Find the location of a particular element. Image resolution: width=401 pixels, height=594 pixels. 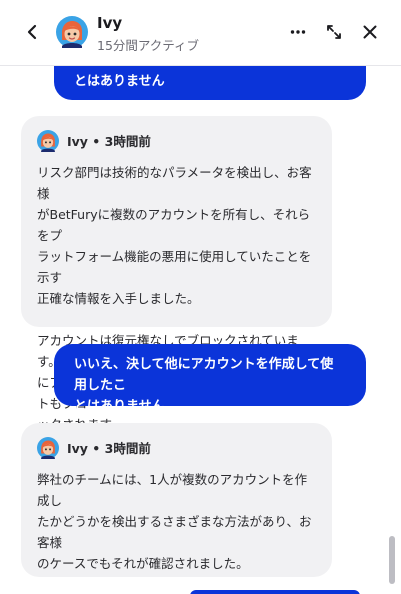

user-message: いいえ、決して他にアカウントを作成して使用したこ とはありません is located at coordinates (210, 379).